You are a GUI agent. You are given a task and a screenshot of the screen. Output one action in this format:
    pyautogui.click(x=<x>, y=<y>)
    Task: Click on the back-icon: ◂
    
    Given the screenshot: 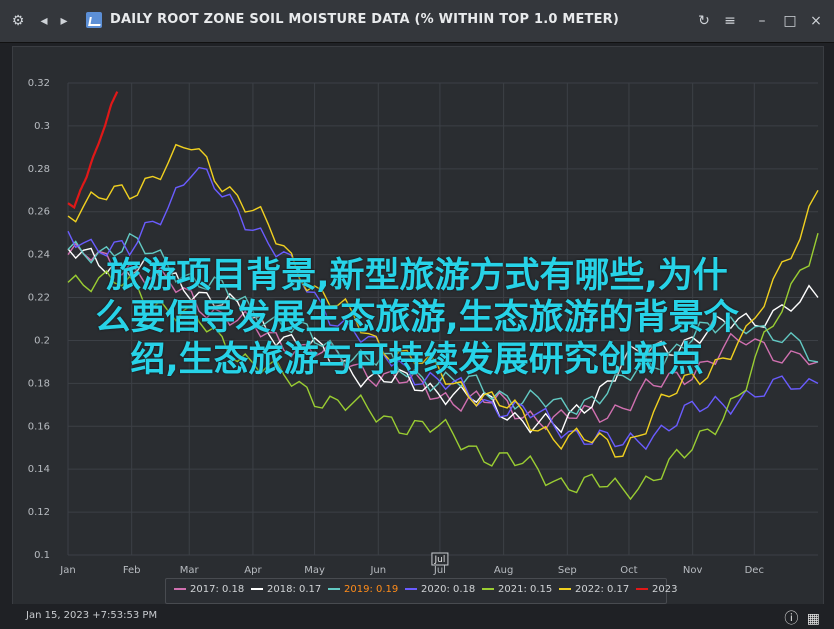 What is the action you would take?
    pyautogui.click(x=44, y=21)
    